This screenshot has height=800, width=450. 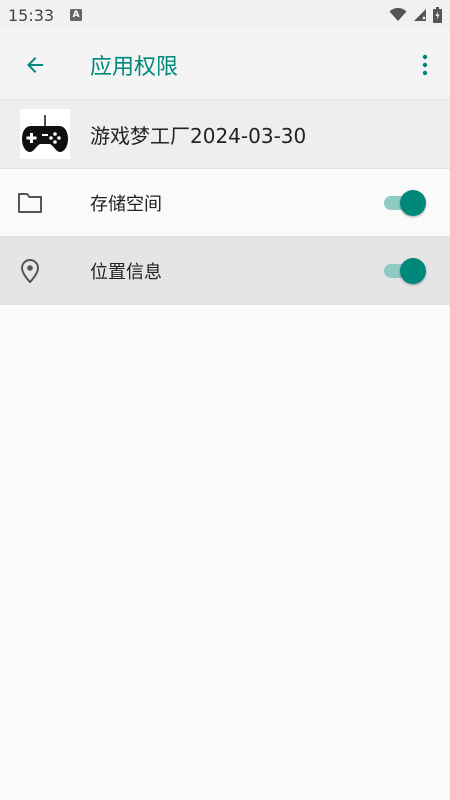 I want to click on status-bar: 15:33 A, so click(x=225, y=15).